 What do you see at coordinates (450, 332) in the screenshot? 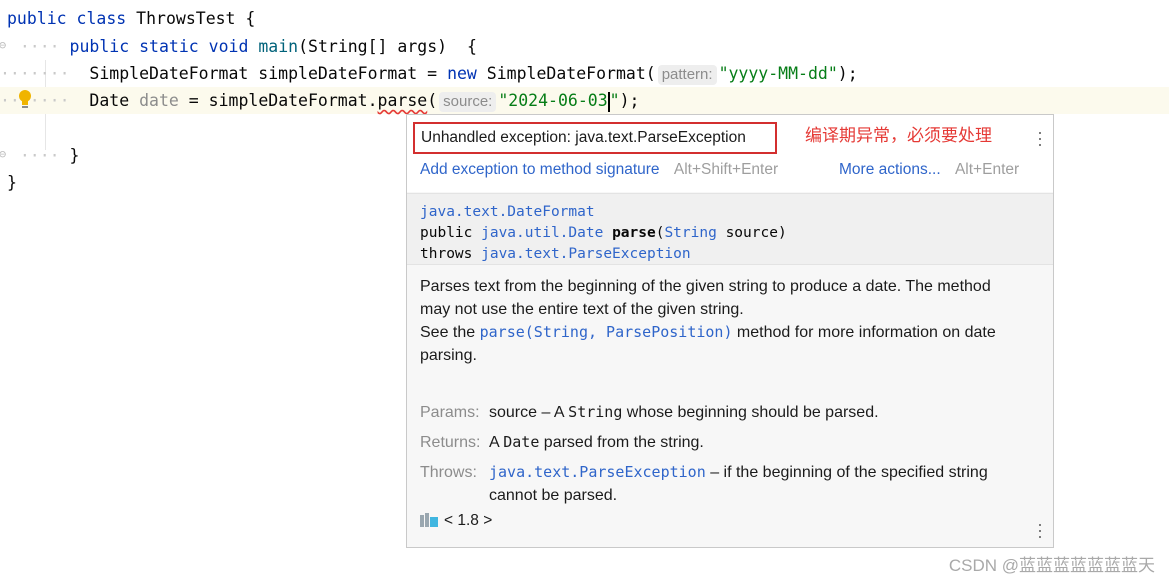
I see `doc-text: See the` at bounding box center [450, 332].